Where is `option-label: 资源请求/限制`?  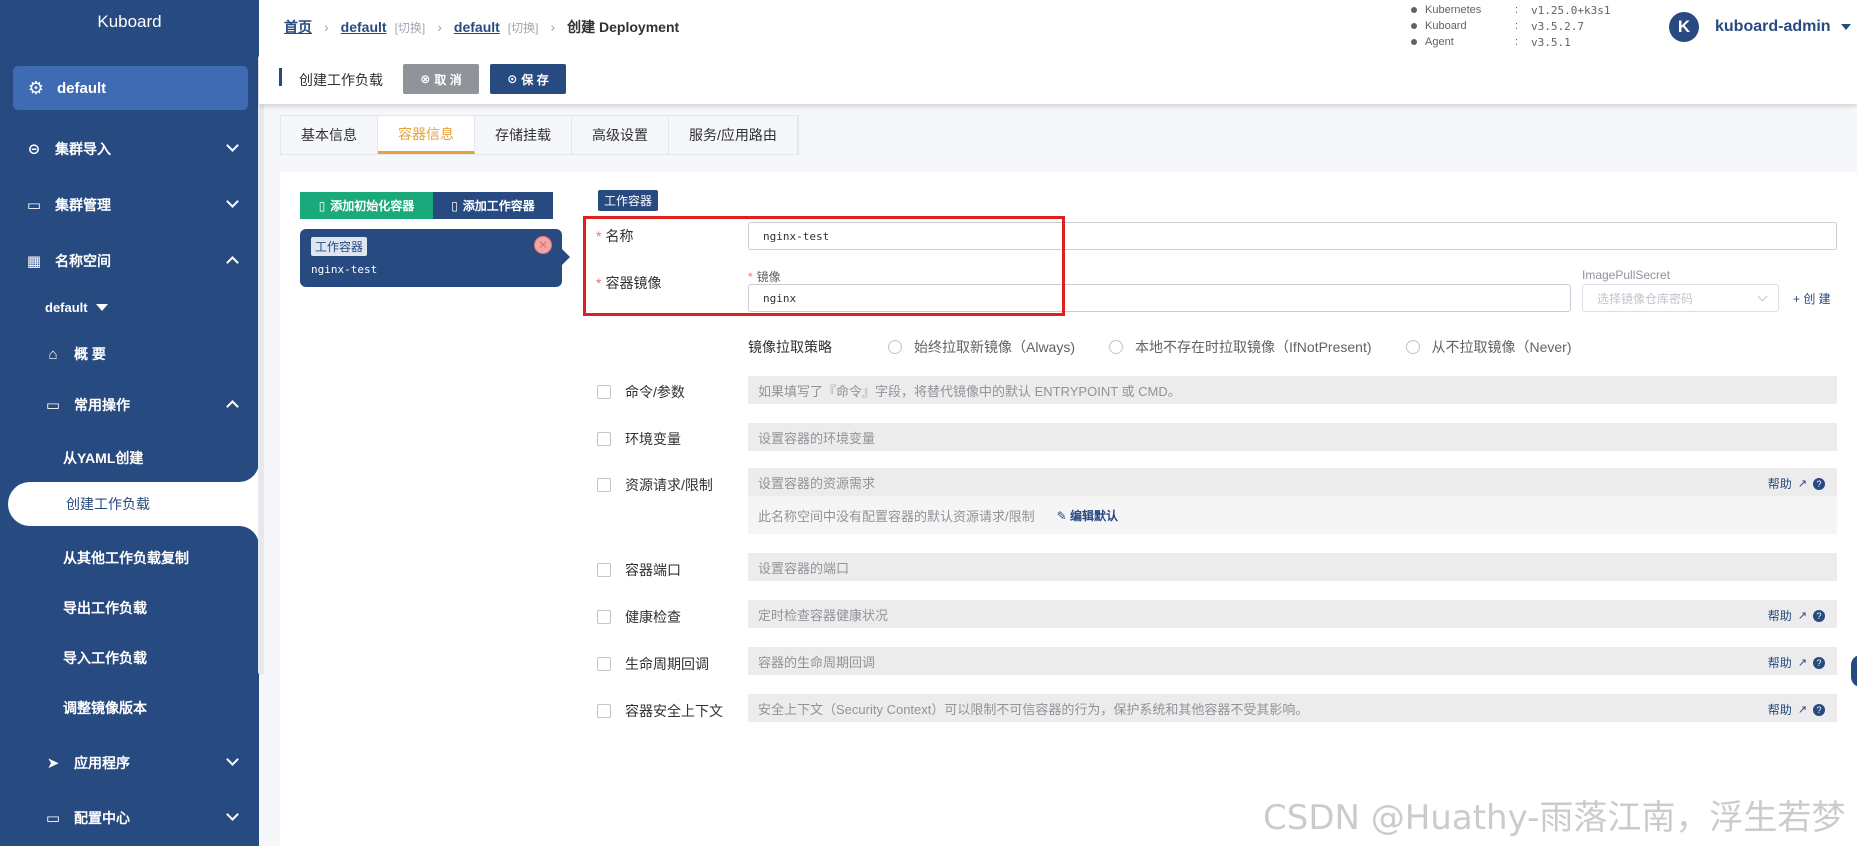
option-label: 资源请求/限制 is located at coordinates (669, 485).